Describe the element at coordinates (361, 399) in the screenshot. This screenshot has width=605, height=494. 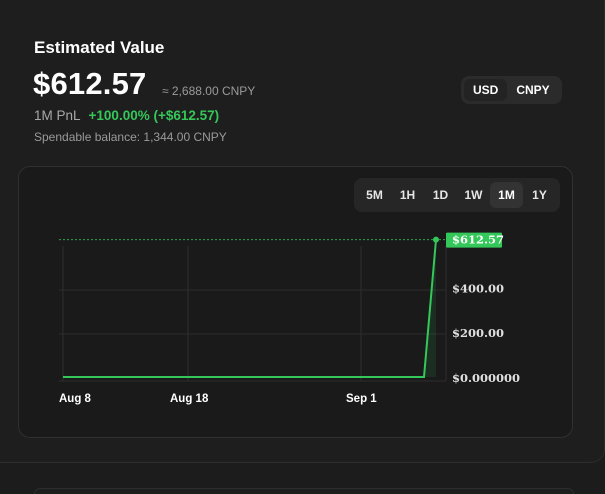
I see `x-tick-label: Sep 1` at that location.